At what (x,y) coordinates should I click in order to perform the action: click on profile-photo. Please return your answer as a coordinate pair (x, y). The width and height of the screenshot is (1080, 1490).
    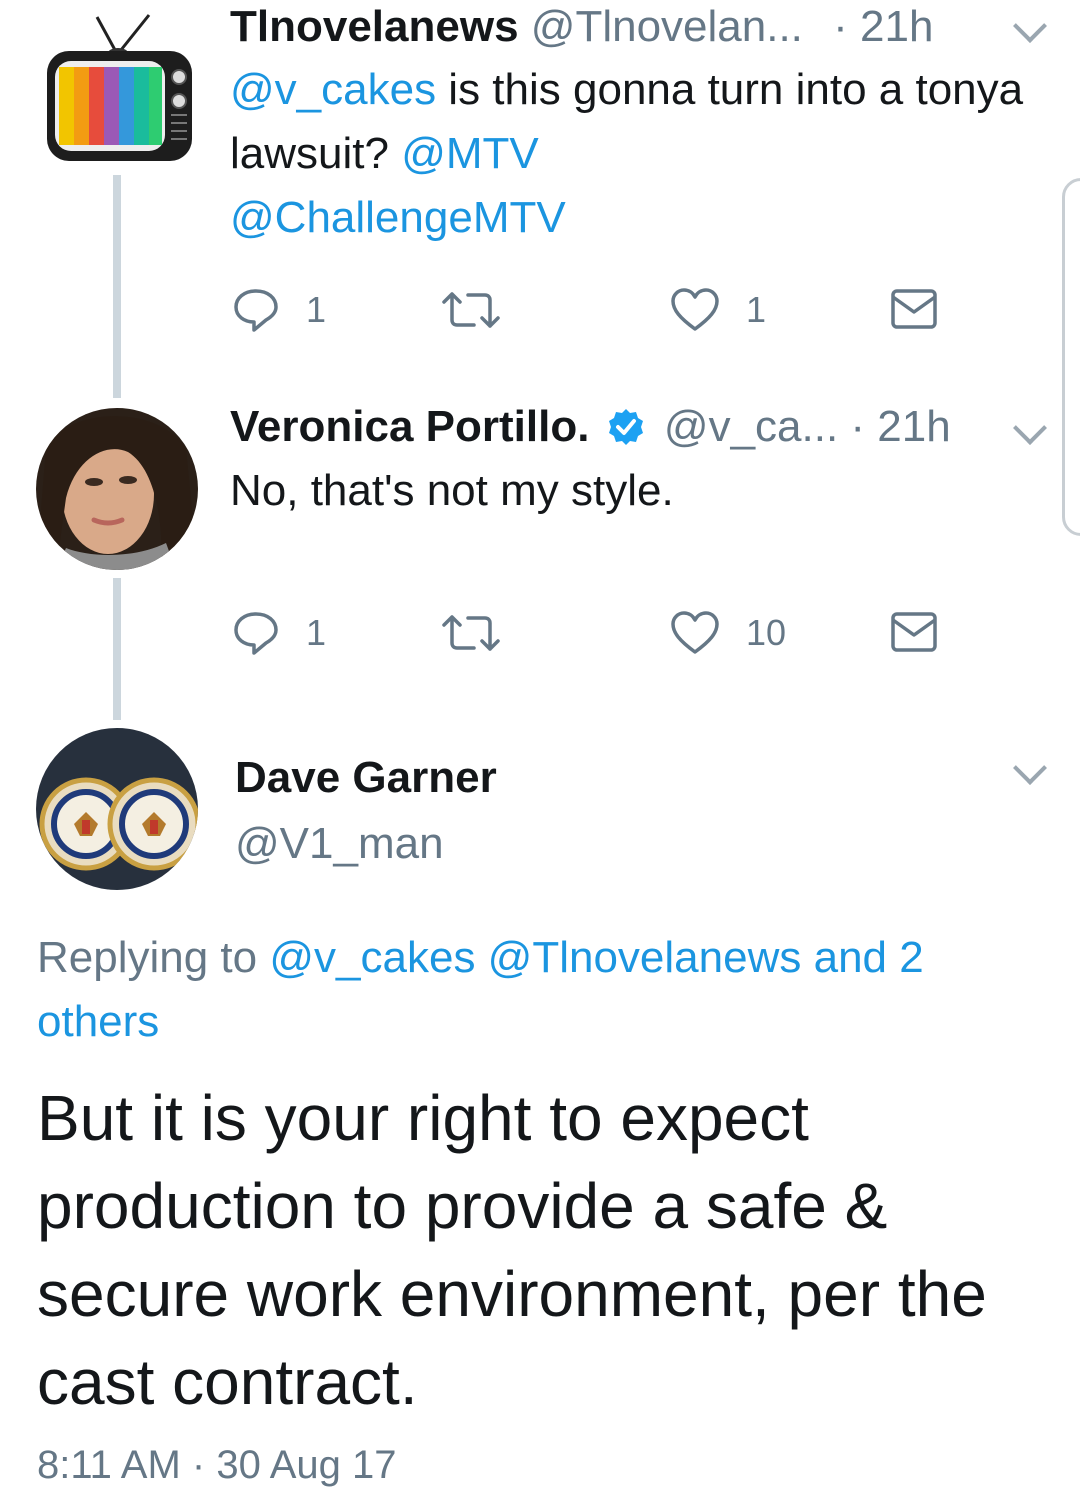
    Looking at the image, I should click on (117, 489).